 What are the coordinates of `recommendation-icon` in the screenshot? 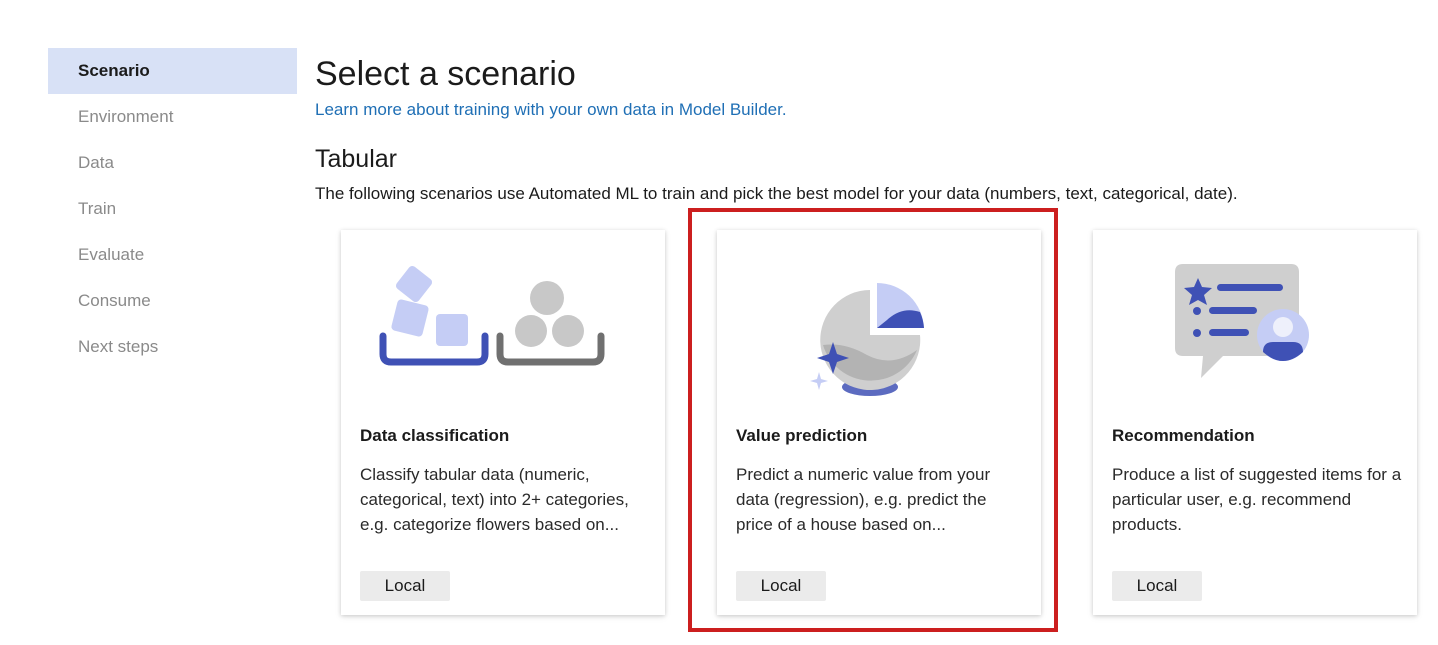 It's located at (1242, 321).